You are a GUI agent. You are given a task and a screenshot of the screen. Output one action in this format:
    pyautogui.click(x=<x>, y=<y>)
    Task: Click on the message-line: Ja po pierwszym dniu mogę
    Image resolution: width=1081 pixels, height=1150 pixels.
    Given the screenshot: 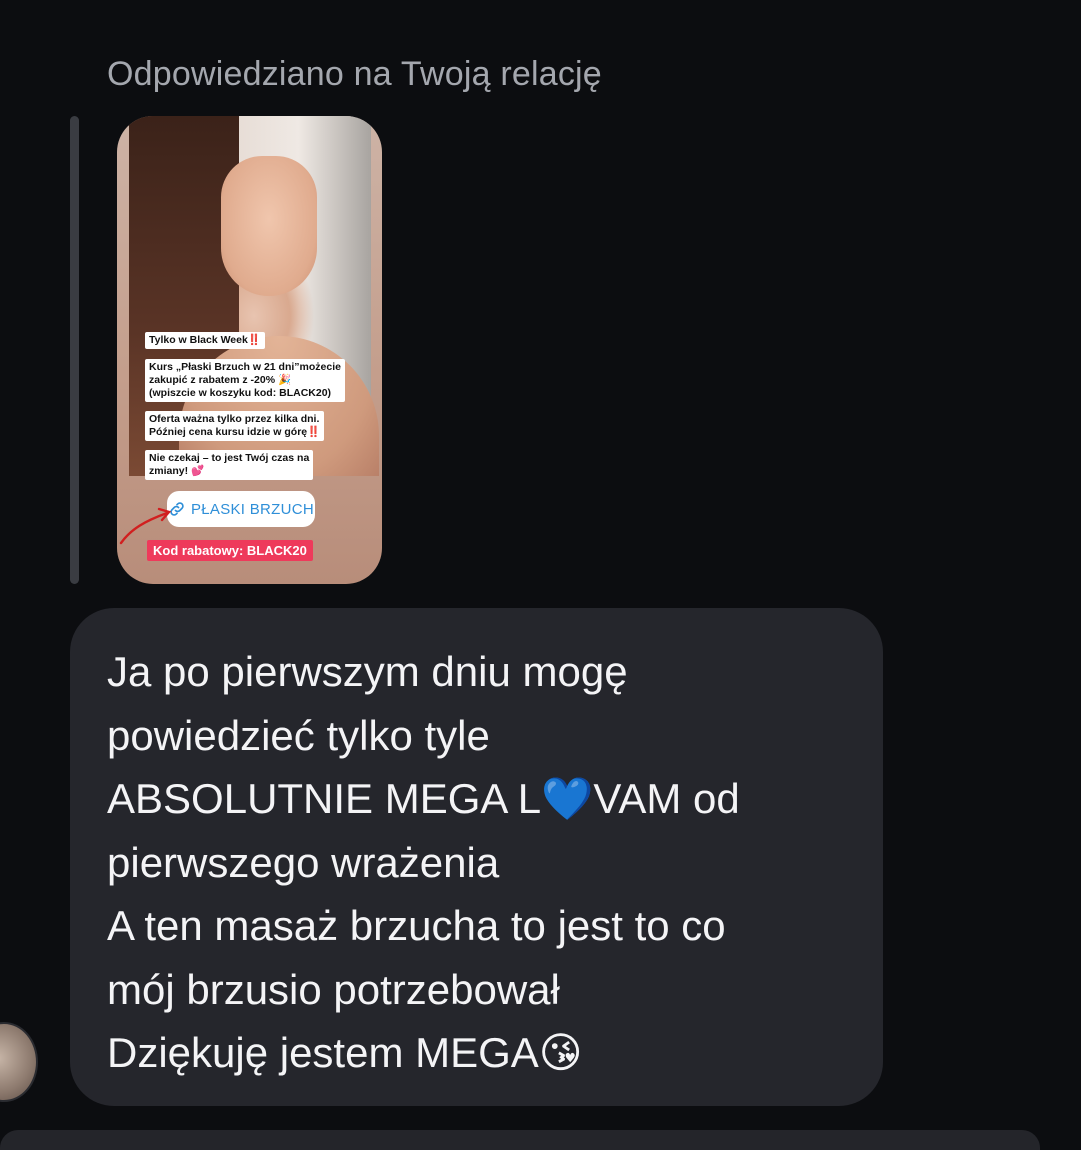 What is the action you would take?
    pyautogui.click(x=367, y=671)
    